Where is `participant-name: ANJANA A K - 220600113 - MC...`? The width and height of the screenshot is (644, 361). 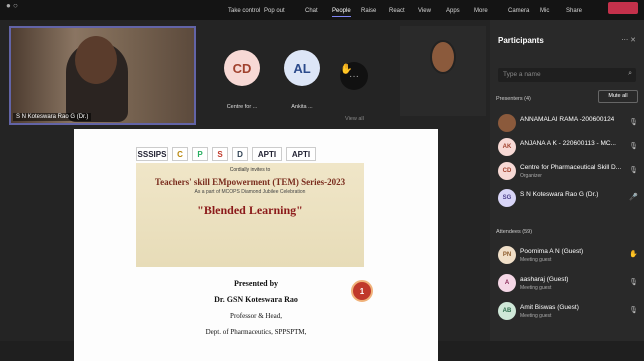 participant-name: ANJANA A K - 220600113 - MC... is located at coordinates (568, 143).